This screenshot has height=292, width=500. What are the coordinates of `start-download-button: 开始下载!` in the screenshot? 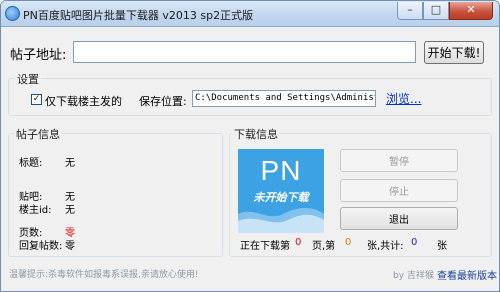 It's located at (454, 52).